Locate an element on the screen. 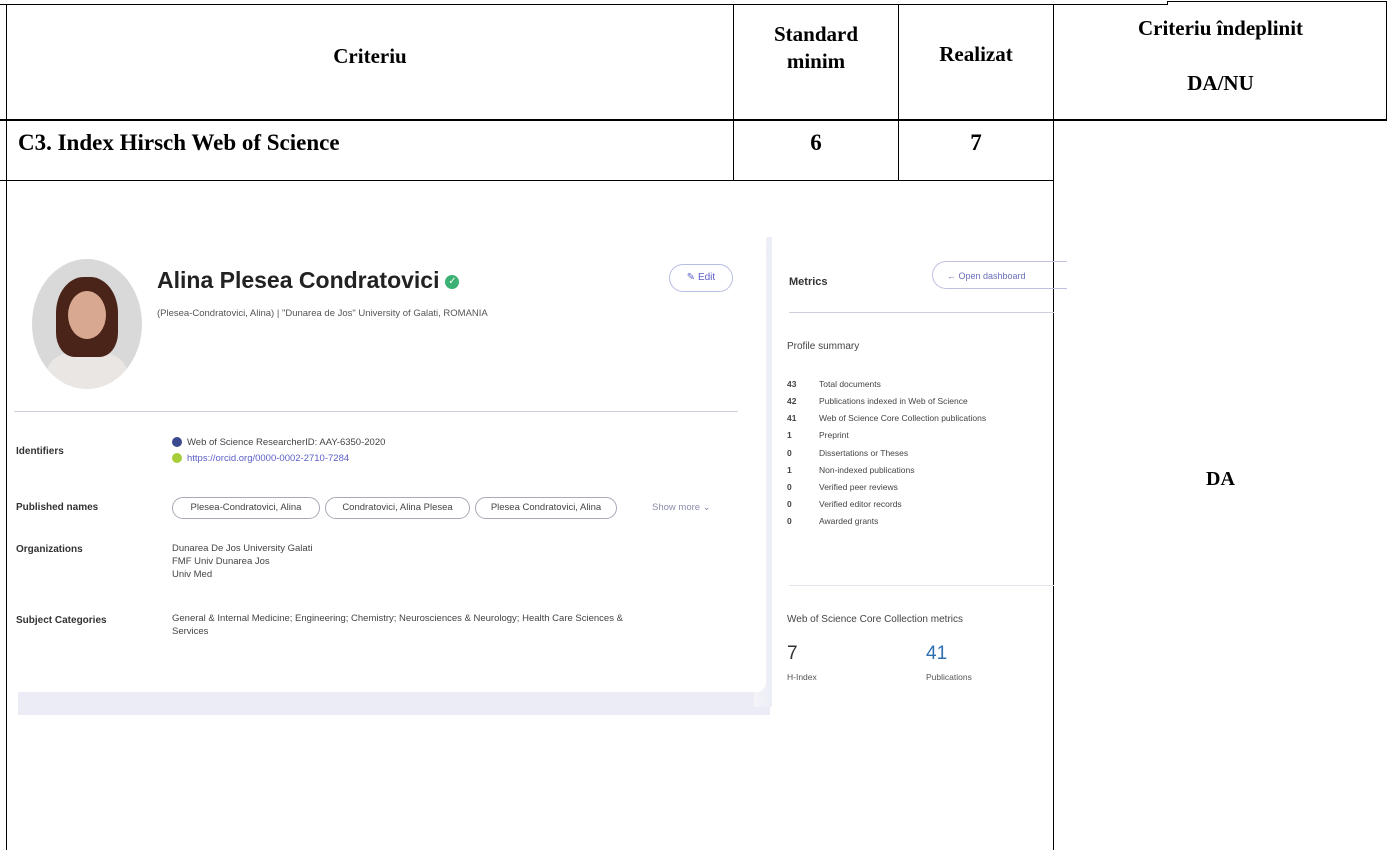 The height and width of the screenshot is (850, 1387). metric-row: 0 Verified editor records is located at coordinates (844, 504).